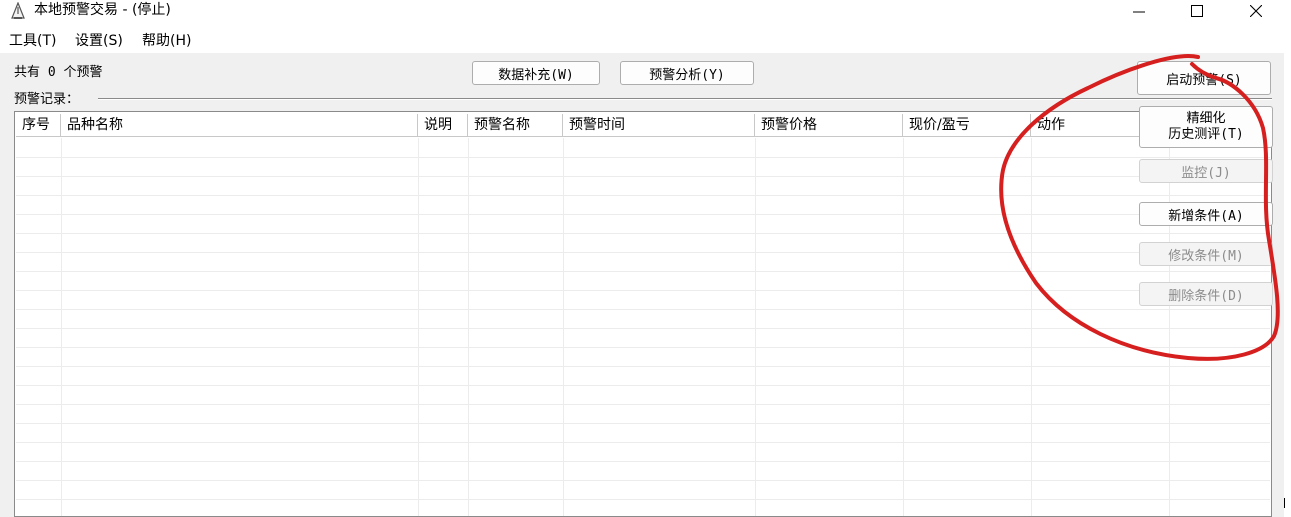 Image resolution: width=1291 pixels, height=517 pixels. What do you see at coordinates (58, 72) in the screenshot?
I see `alert-count-label: 共有 0 个预警` at bounding box center [58, 72].